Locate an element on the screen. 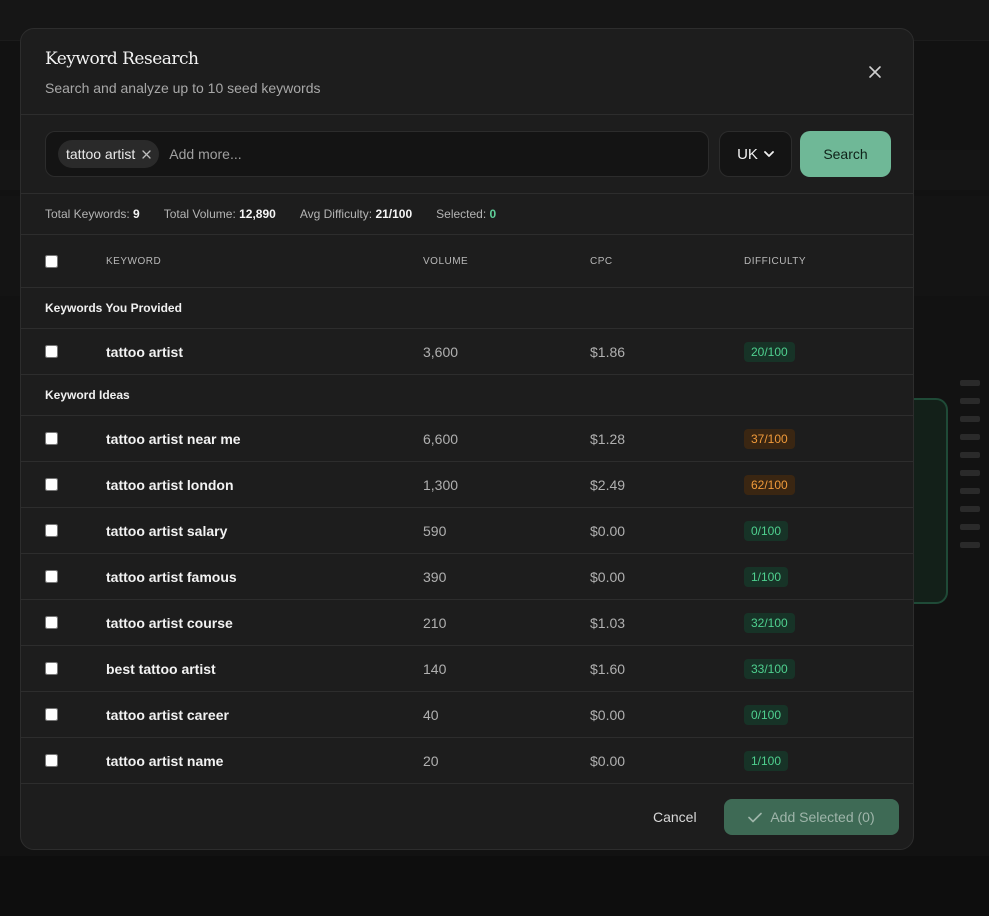 The image size is (989, 916). cpc-cell: $1.60 is located at coordinates (608, 668).